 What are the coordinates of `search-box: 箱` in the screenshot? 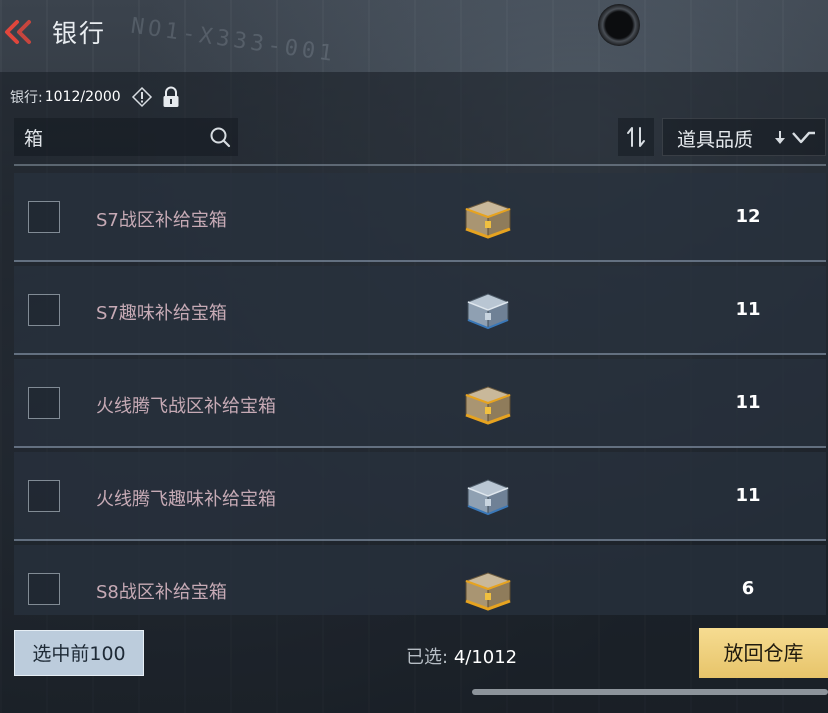 It's located at (126, 137).